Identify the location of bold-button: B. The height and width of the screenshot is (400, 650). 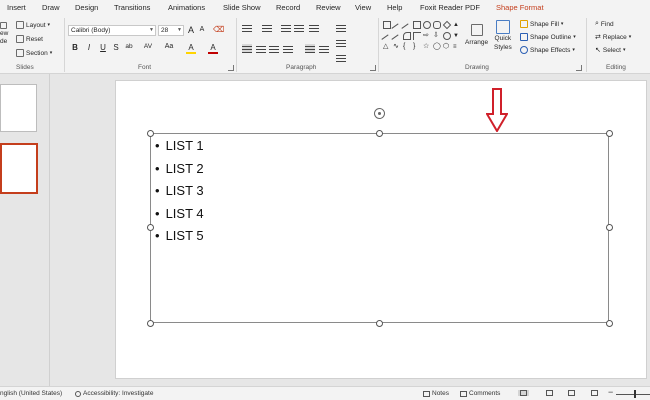
(75, 47).